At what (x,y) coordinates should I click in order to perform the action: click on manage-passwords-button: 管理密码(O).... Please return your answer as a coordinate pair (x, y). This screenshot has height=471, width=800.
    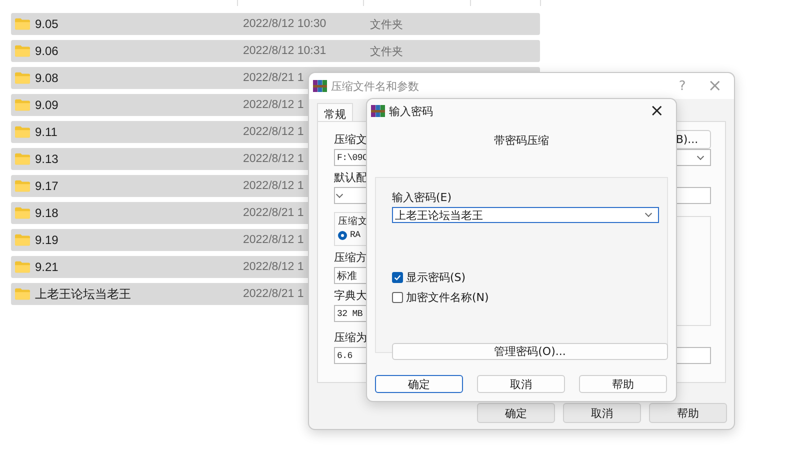
    Looking at the image, I should click on (530, 351).